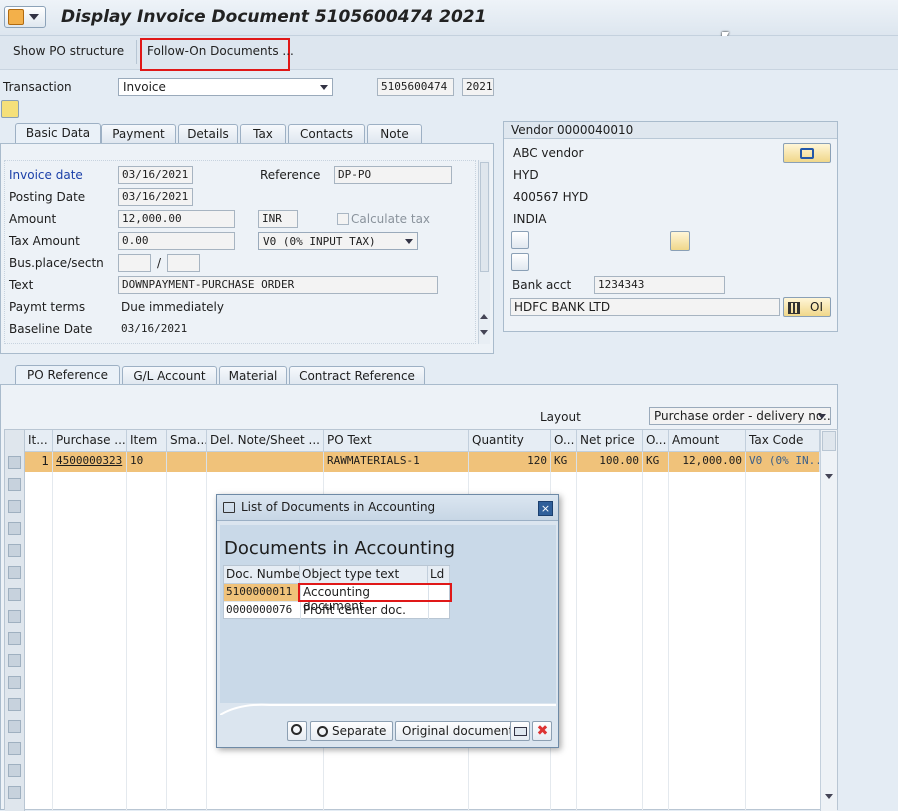 The height and width of the screenshot is (811, 898). I want to click on dialog-title: List of Documents in Accounting, so click(338, 507).